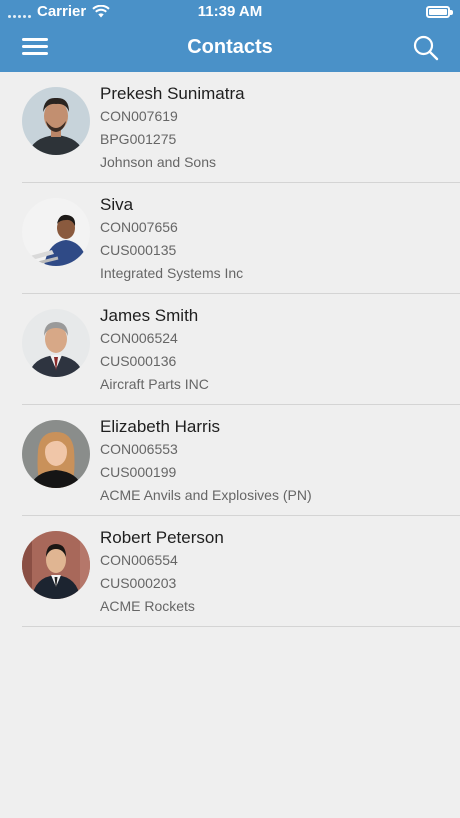  Describe the element at coordinates (439, 12) in the screenshot. I see `battery-icon` at that location.